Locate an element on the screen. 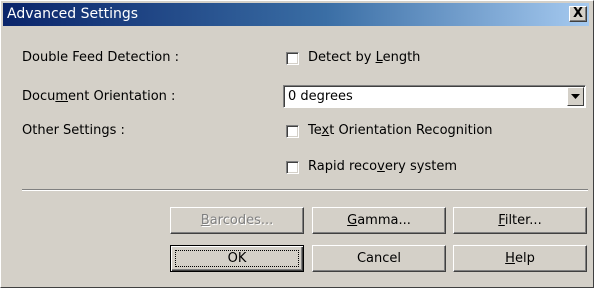 The width and height of the screenshot is (594, 288). document-orientation-value: 0 degrees is located at coordinates (320, 96).